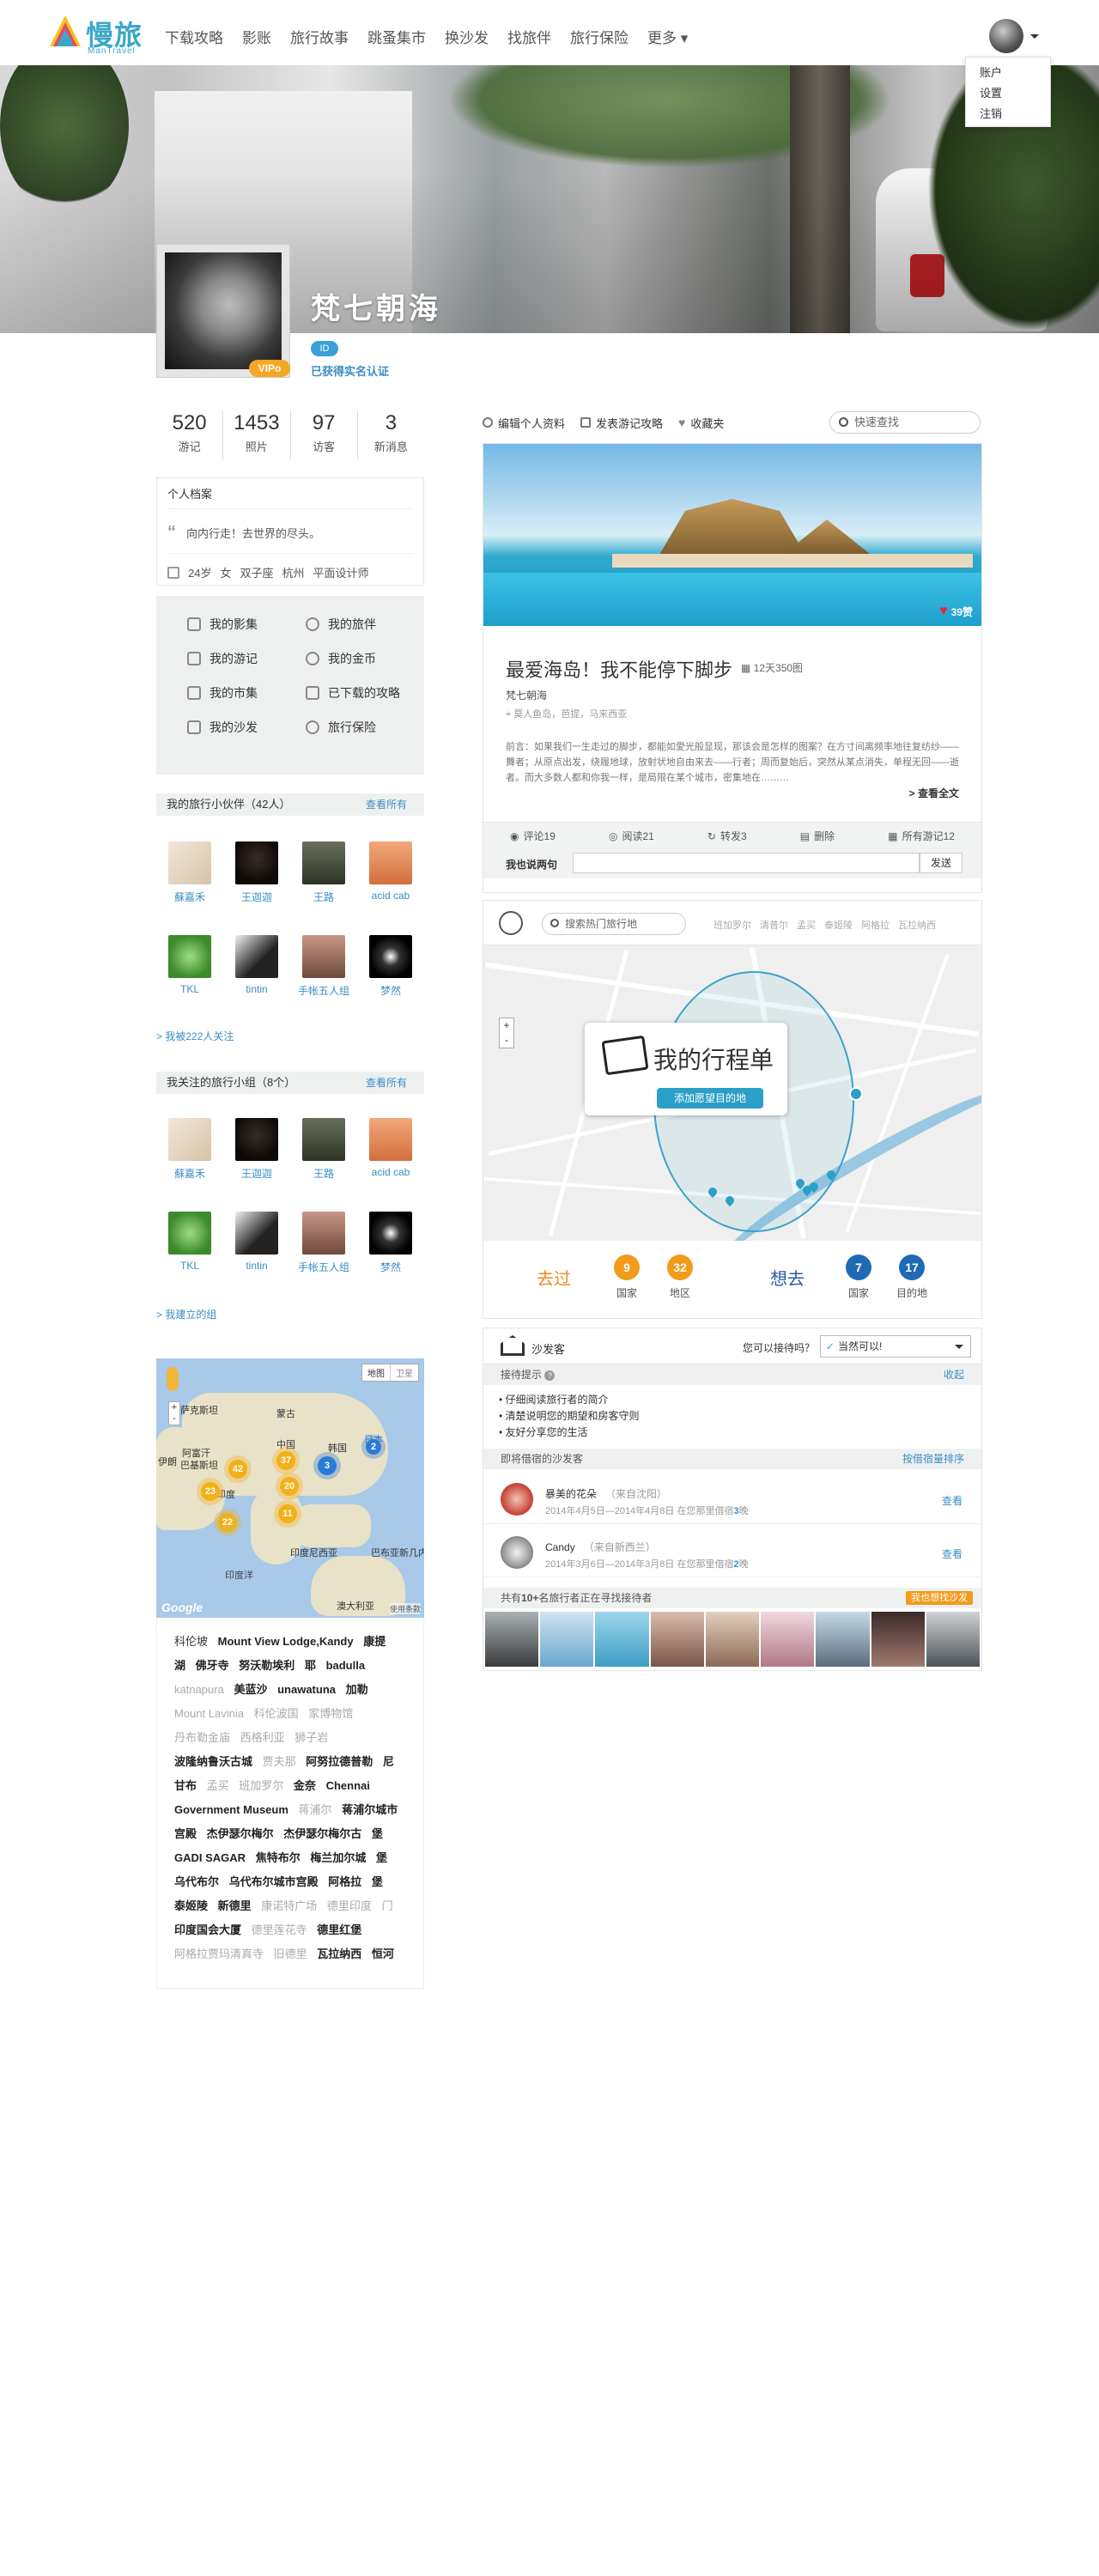  Describe the element at coordinates (895, 1346) in the screenshot. I see `host-availability-select: ✓ 当然可以!` at that location.